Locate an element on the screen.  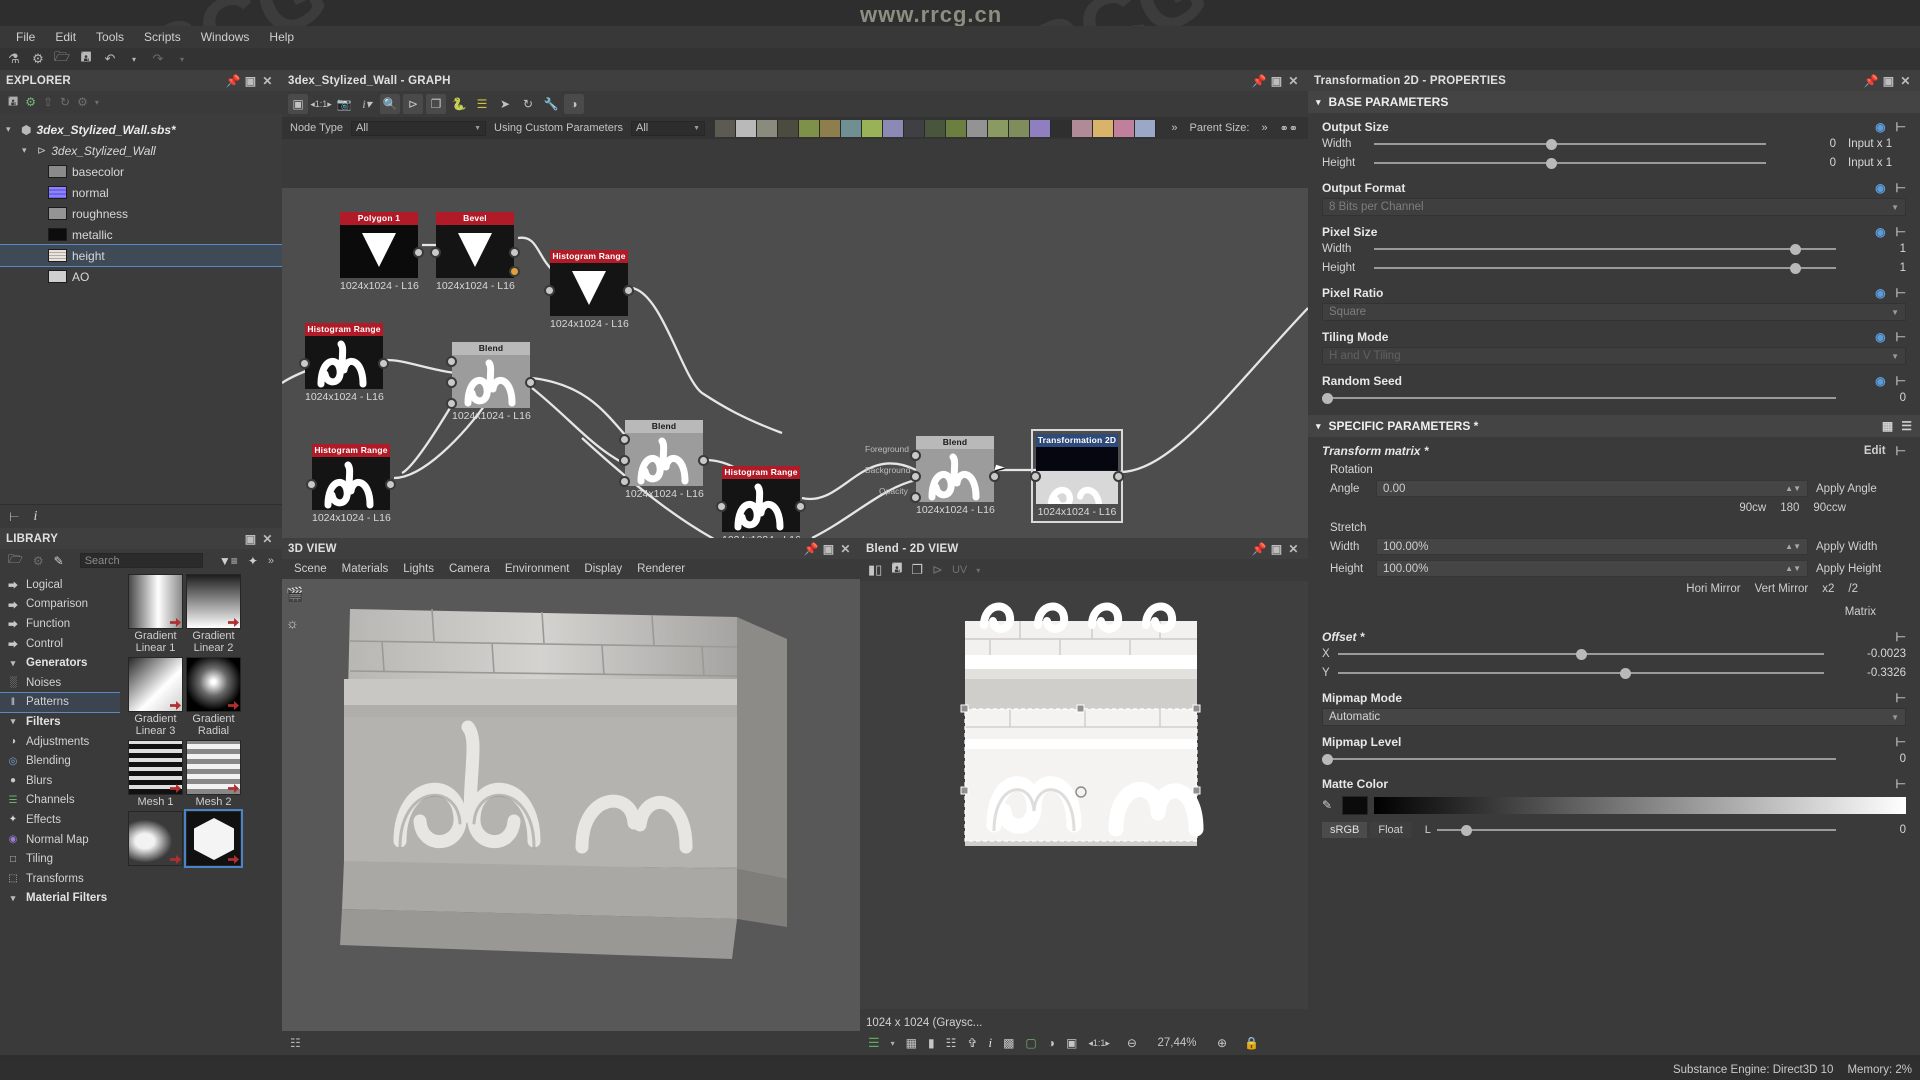
eyedropper-icon: ✎ is located at coordinates (1332, 805).